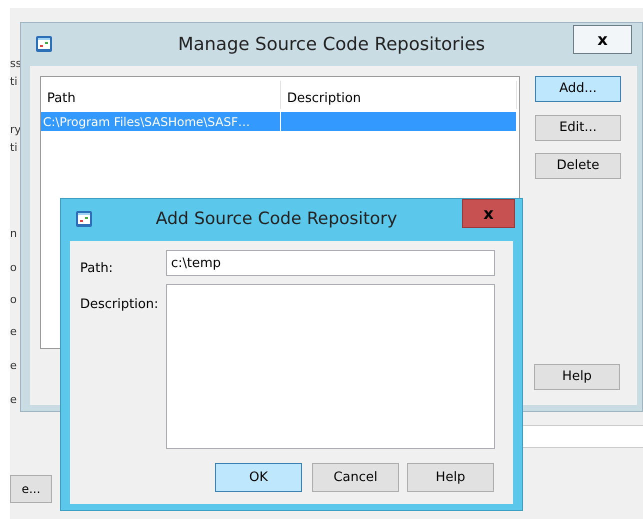  I want to click on text-fragment: n, so click(13, 234).